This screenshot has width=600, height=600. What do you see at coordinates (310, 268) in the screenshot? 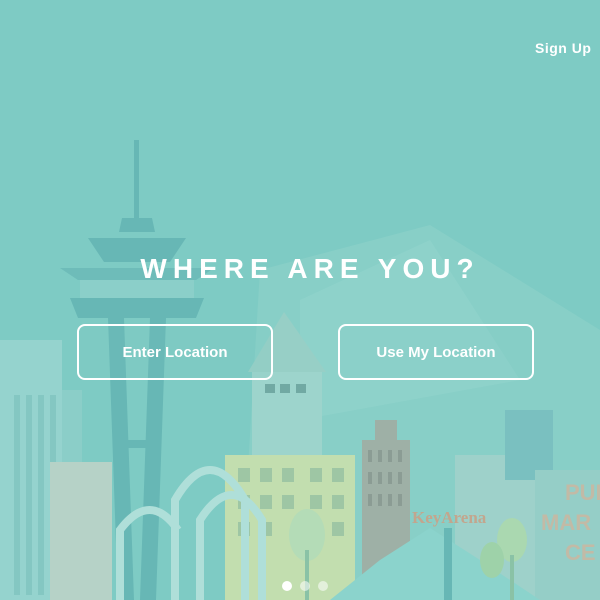
I see `page-title: WHERE ARE YOU?` at bounding box center [310, 268].